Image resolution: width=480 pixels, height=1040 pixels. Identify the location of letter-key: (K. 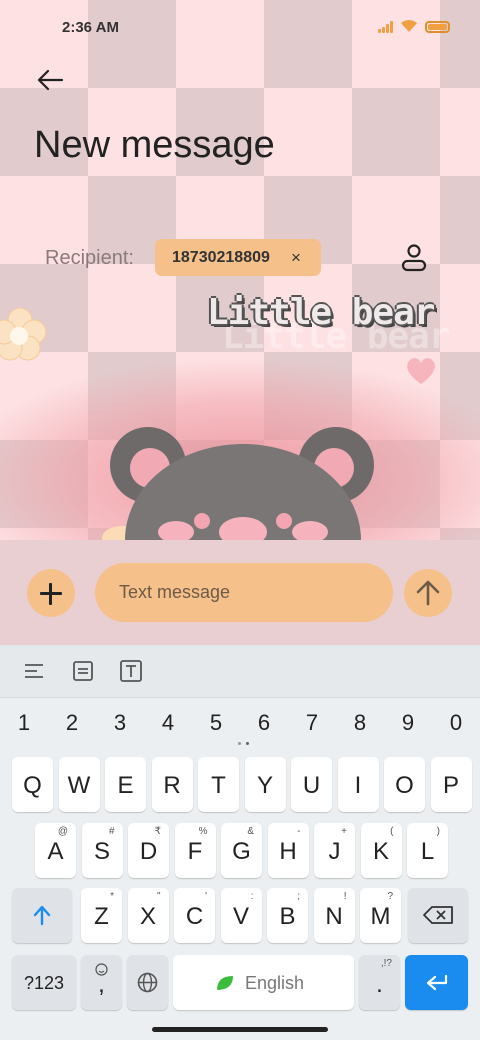
(381, 850).